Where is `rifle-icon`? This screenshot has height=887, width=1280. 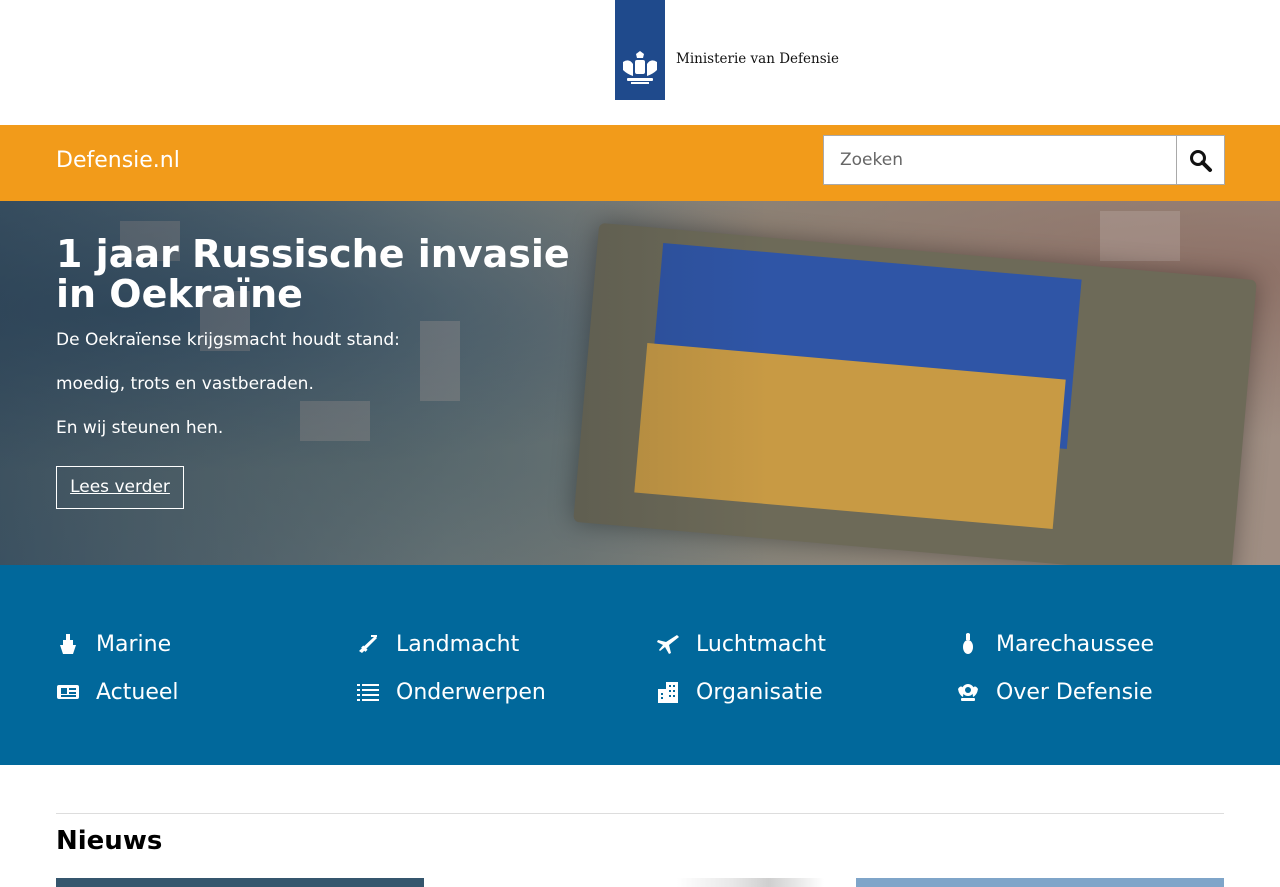 rifle-icon is located at coordinates (368, 644).